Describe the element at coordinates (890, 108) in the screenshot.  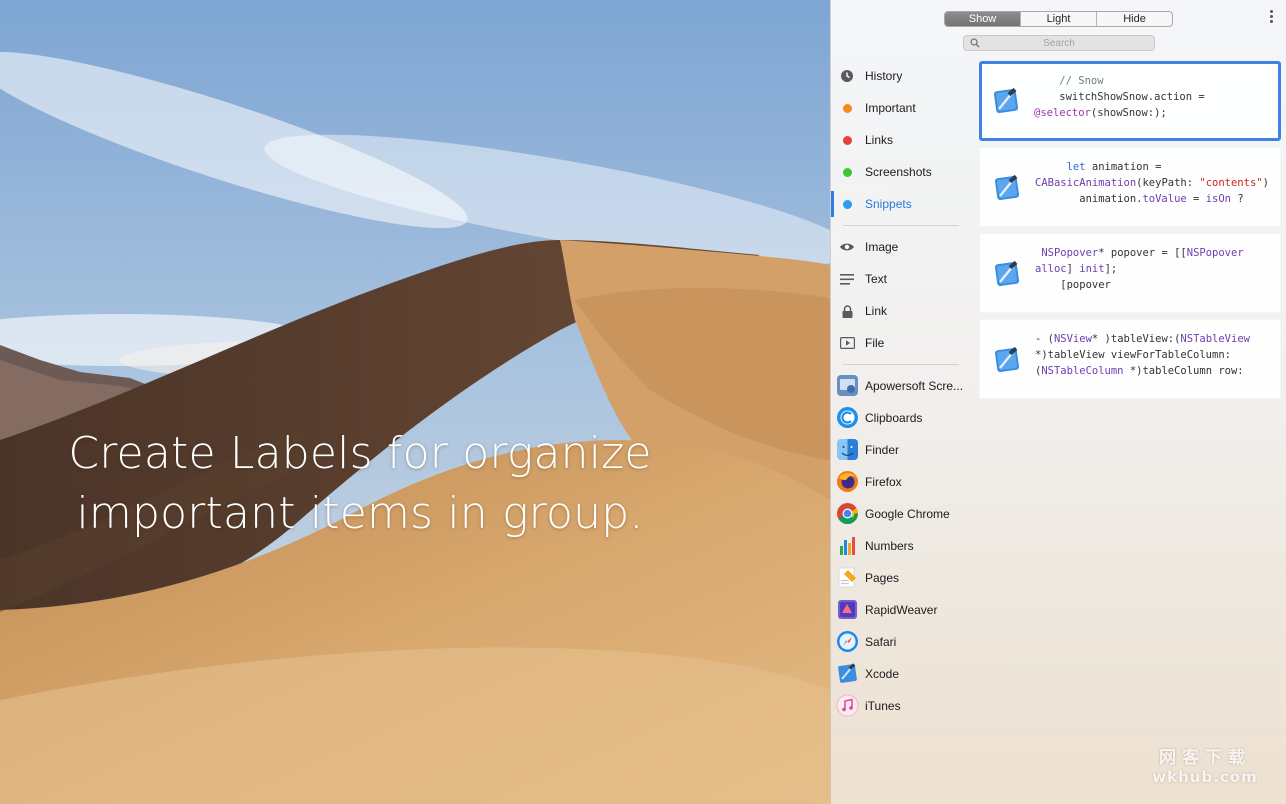
I see `sidebar-item-label: Important` at that location.